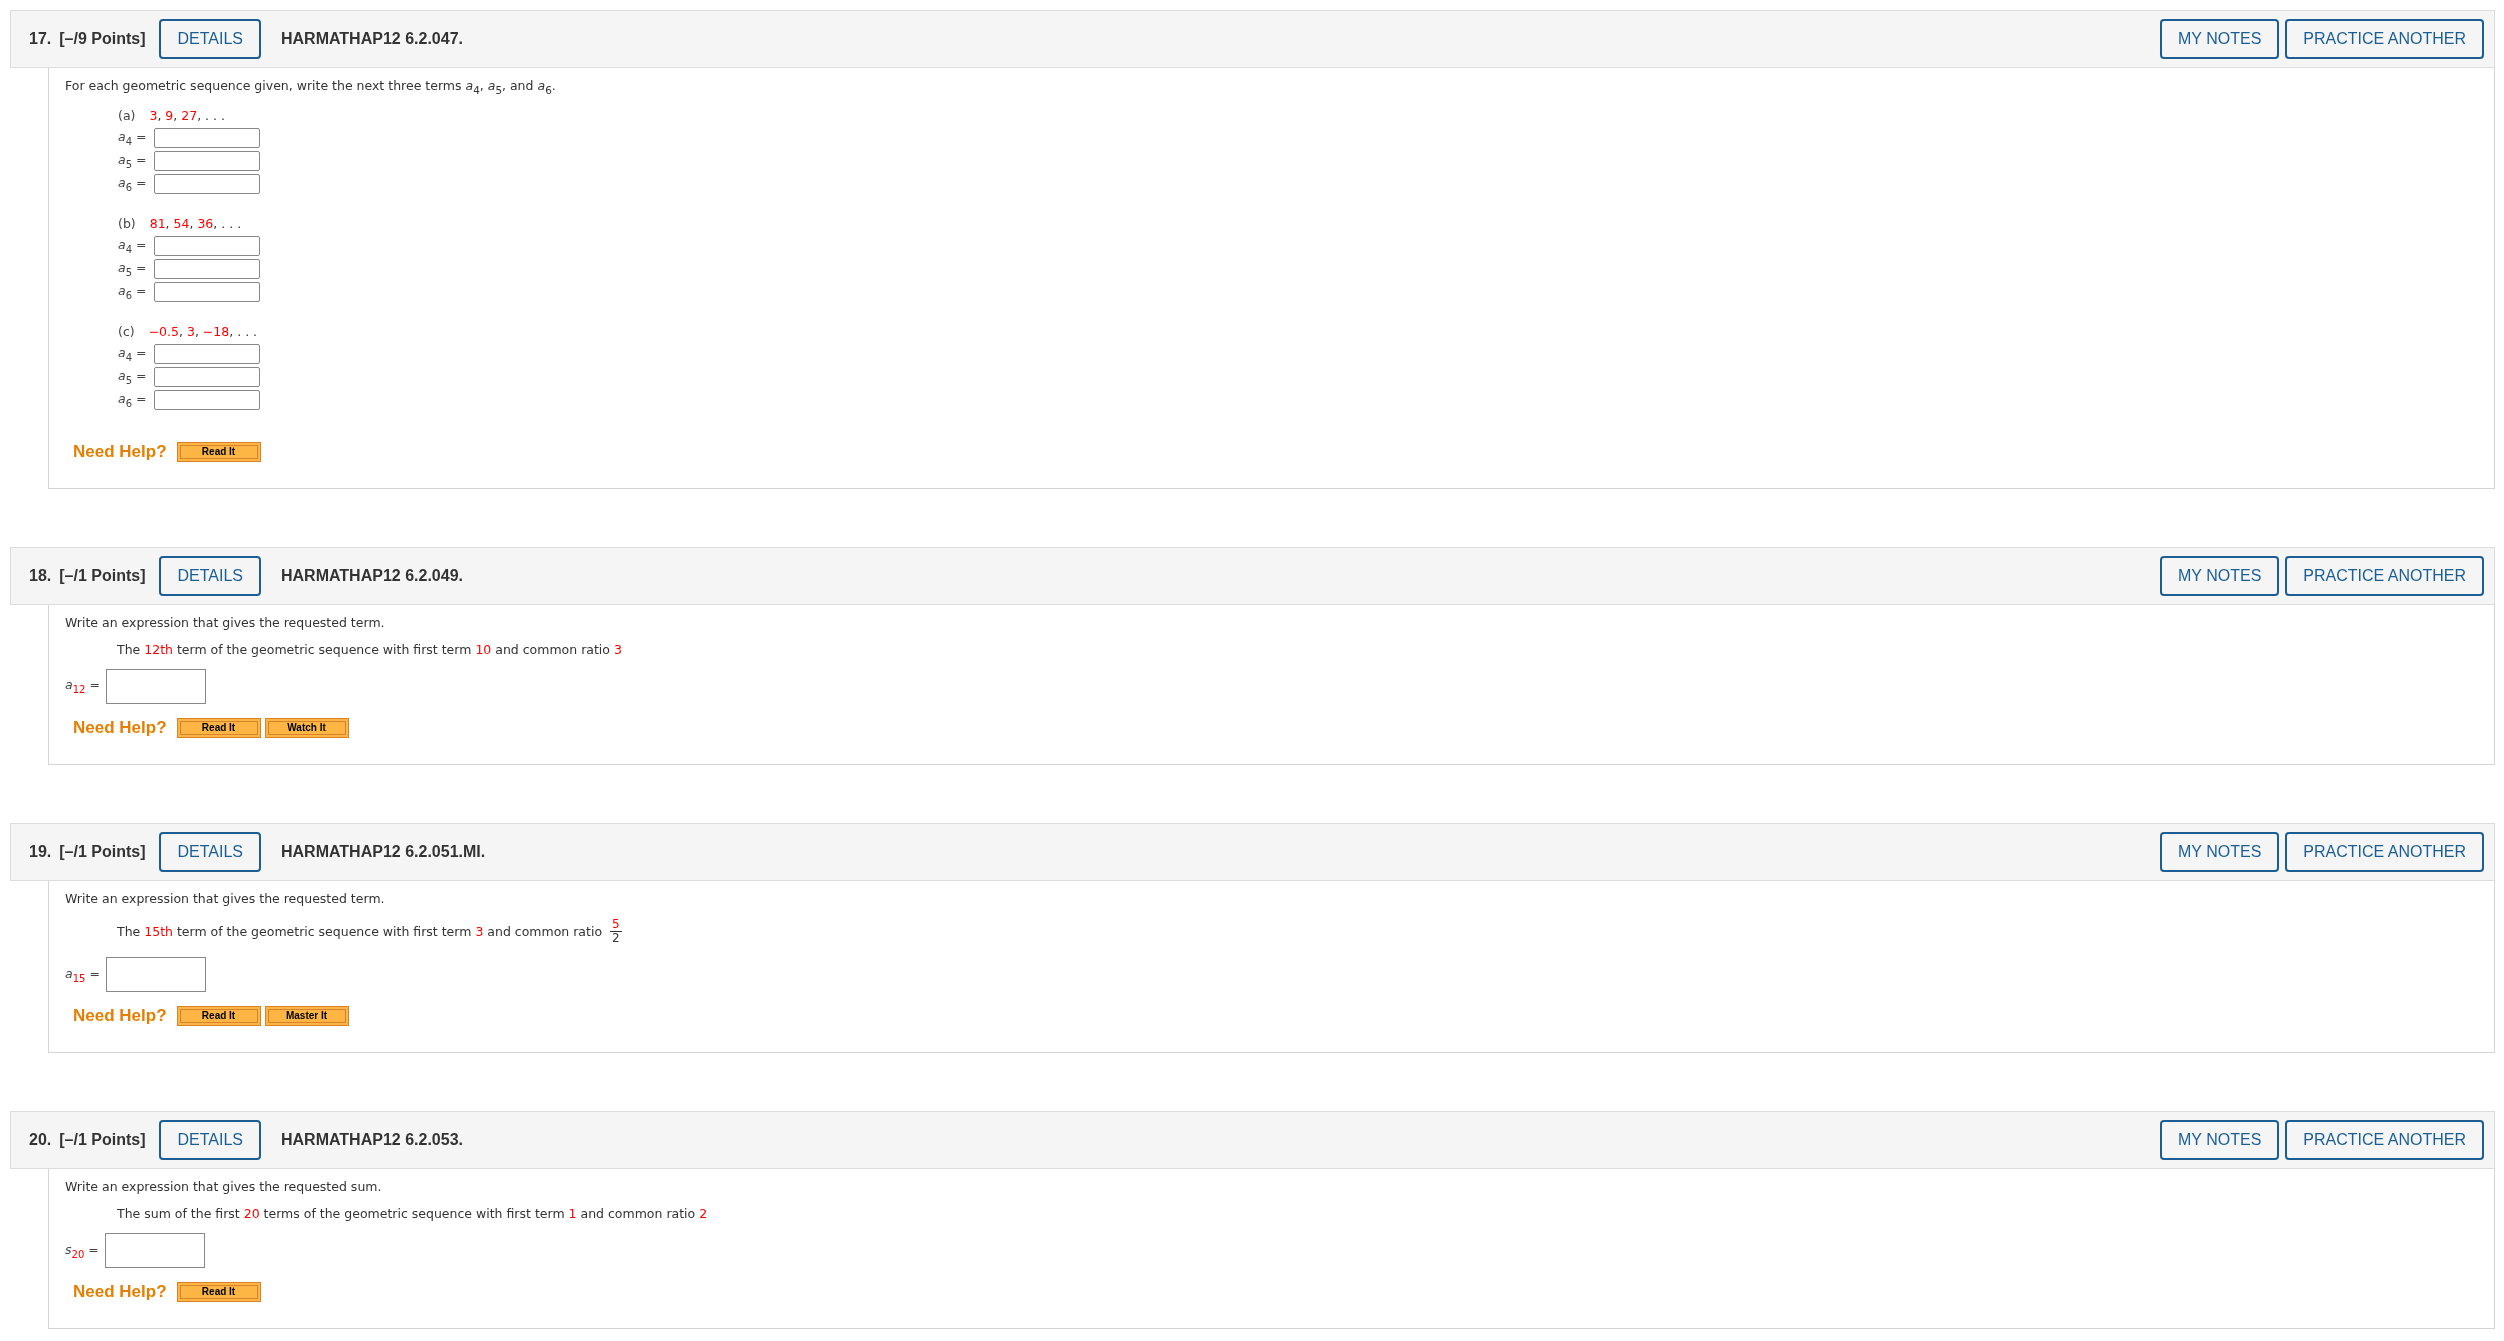 Image resolution: width=2504 pixels, height=1341 pixels. I want to click on answer-label: a$_{15}$ =, so click(82, 974).